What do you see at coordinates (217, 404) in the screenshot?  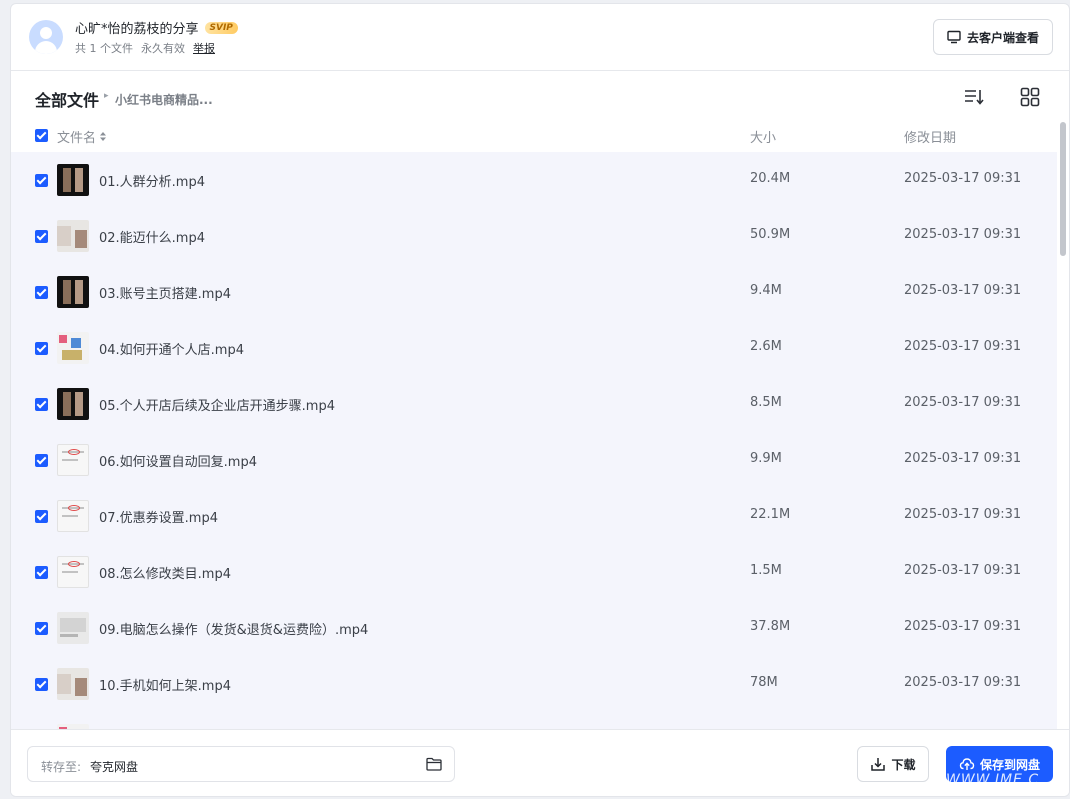 I see `file-name: 05.个人开店后续及企业店开通步骤.mp4` at bounding box center [217, 404].